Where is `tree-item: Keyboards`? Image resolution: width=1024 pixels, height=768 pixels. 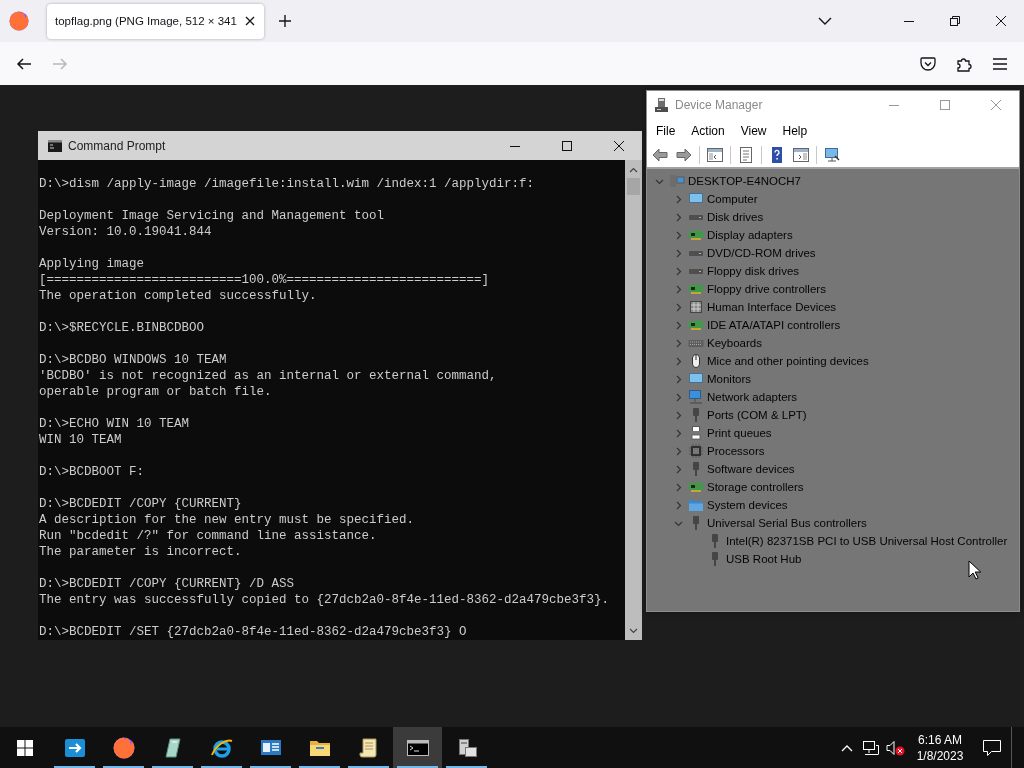
tree-item: Keyboards is located at coordinates (734, 343).